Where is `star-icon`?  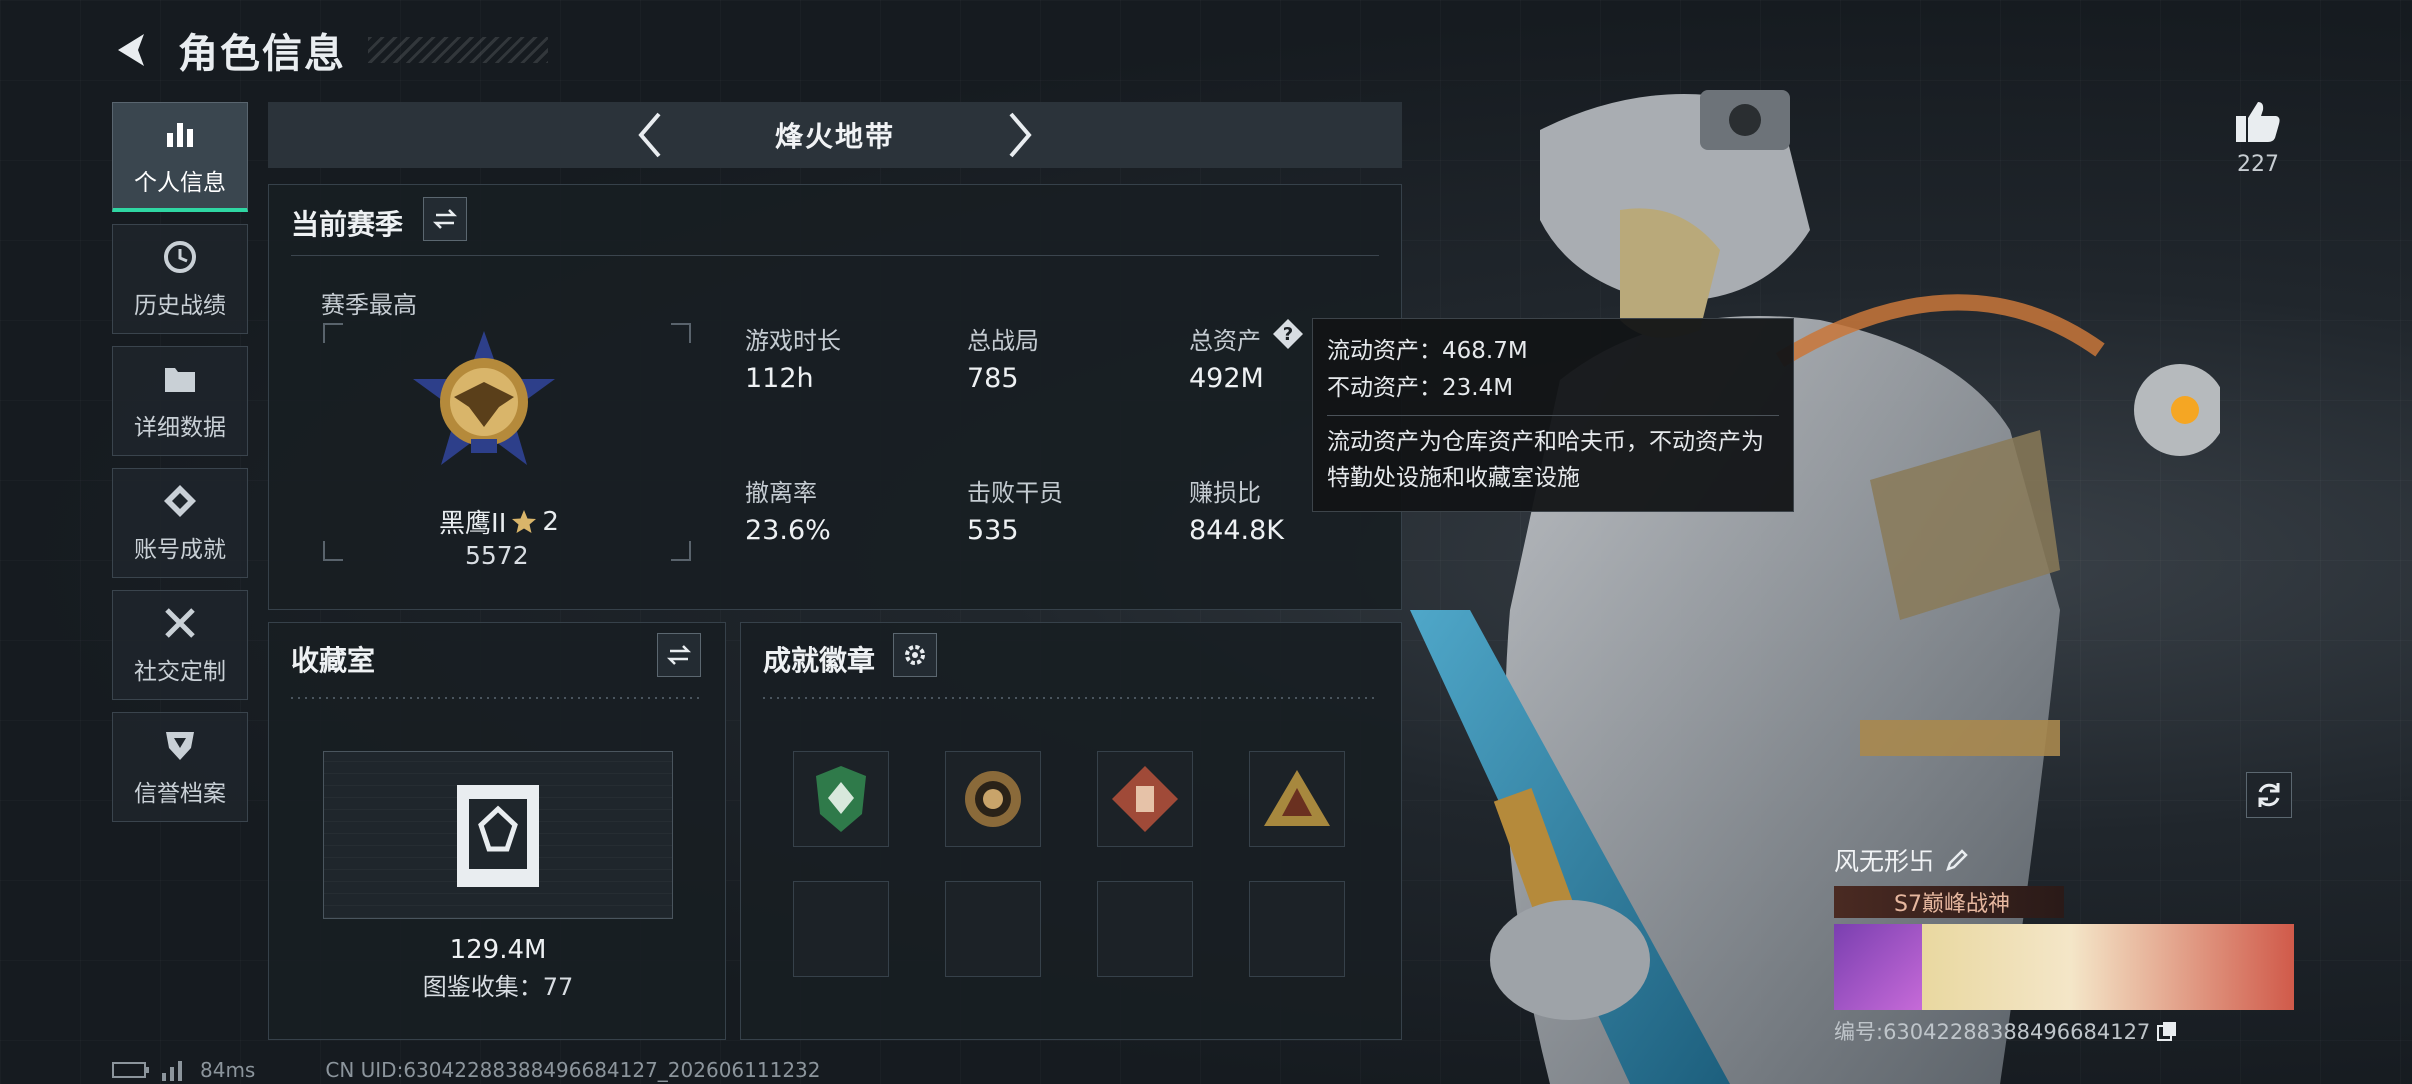 star-icon is located at coordinates (524, 521).